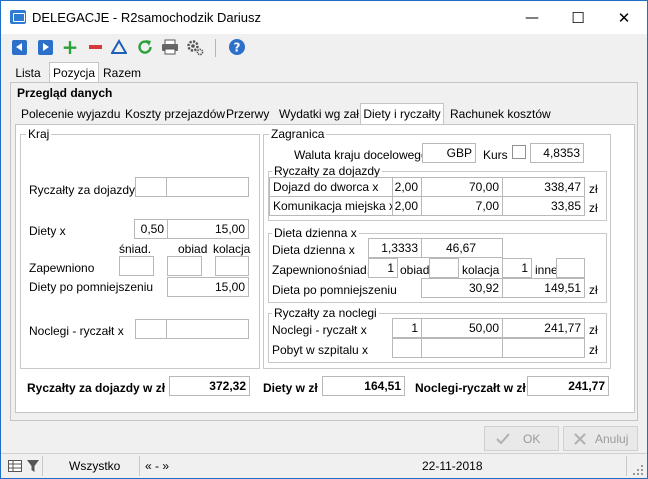 The width and height of the screenshot is (648, 479). Describe the element at coordinates (122, 73) in the screenshot. I see `tab-razem: Razem` at that location.